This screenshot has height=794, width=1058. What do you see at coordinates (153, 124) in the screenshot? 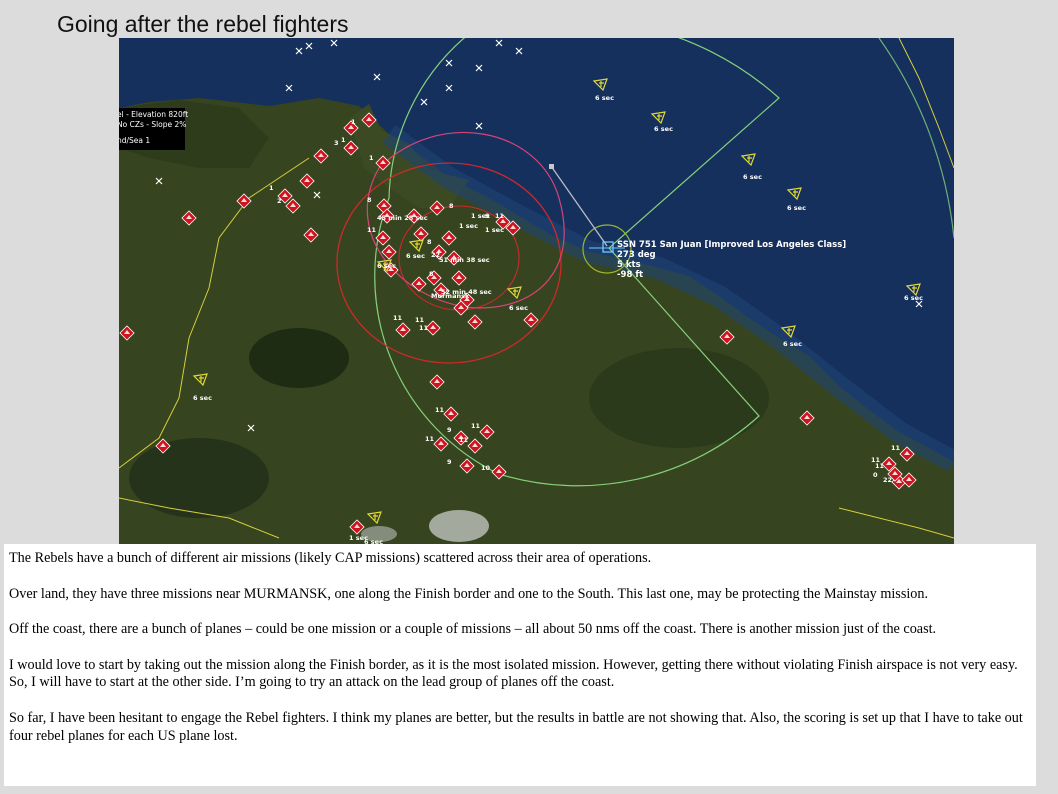
I see `slope-readout: No CZs - Slope 2%` at bounding box center [153, 124].